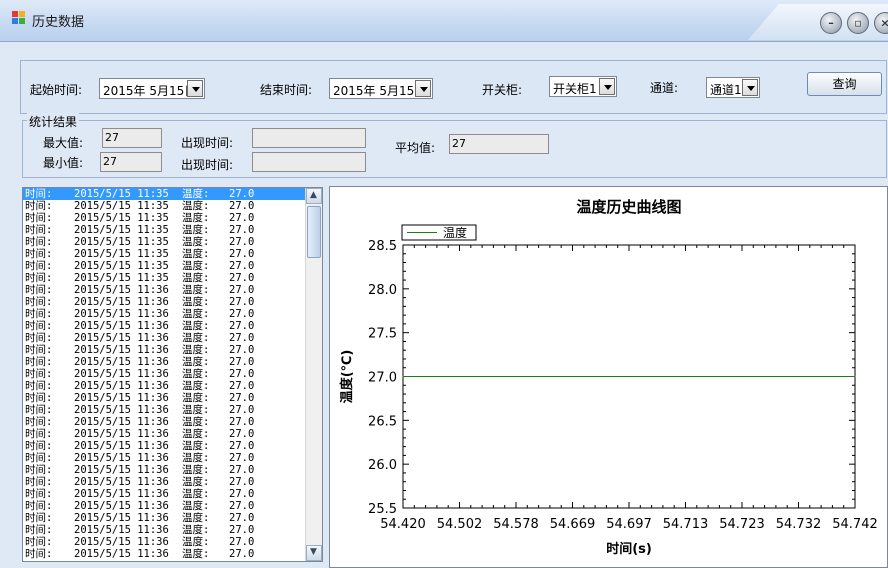  What do you see at coordinates (309, 162) in the screenshot?
I see `min-time-field` at bounding box center [309, 162].